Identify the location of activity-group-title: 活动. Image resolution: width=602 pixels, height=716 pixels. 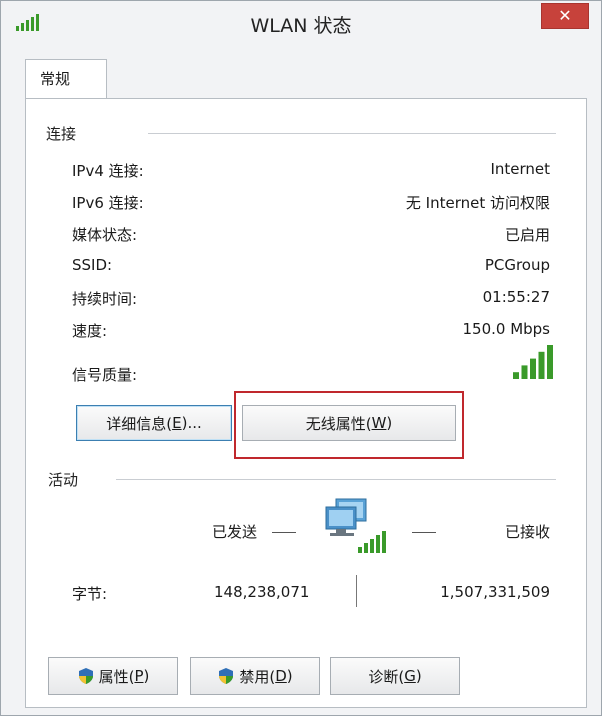
(63, 480).